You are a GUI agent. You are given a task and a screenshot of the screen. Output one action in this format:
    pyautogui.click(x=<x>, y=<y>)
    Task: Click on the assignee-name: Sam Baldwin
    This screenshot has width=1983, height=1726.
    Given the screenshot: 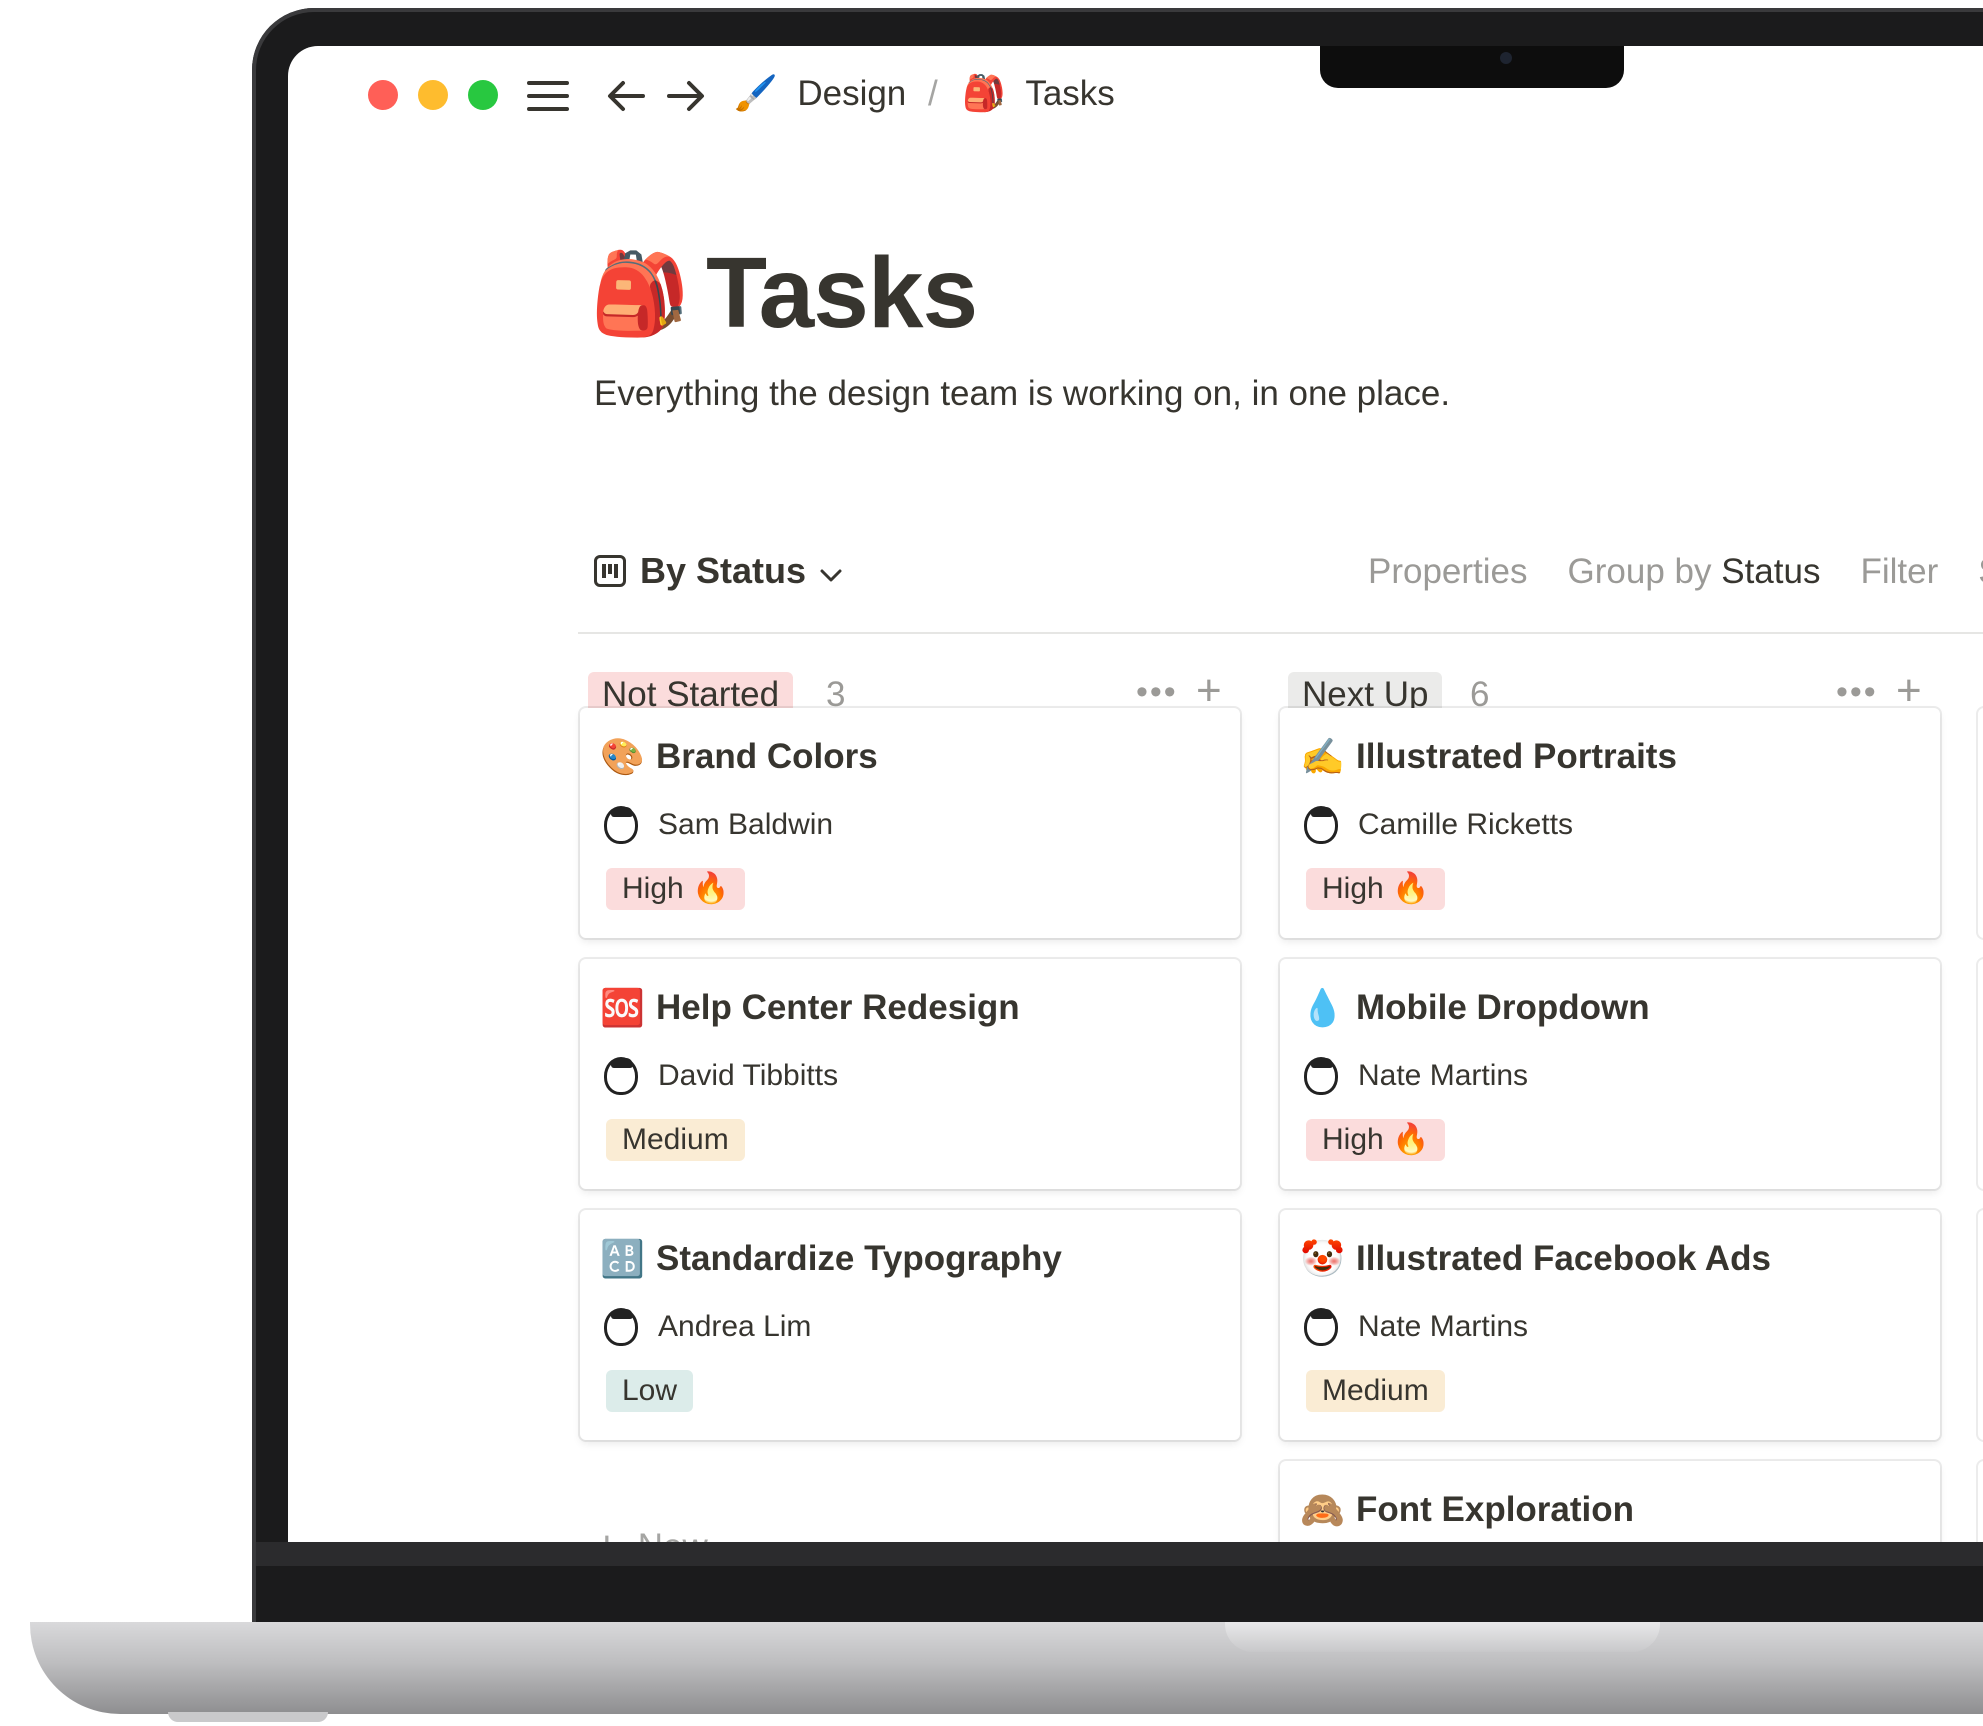 What is the action you would take?
    pyautogui.click(x=746, y=824)
    